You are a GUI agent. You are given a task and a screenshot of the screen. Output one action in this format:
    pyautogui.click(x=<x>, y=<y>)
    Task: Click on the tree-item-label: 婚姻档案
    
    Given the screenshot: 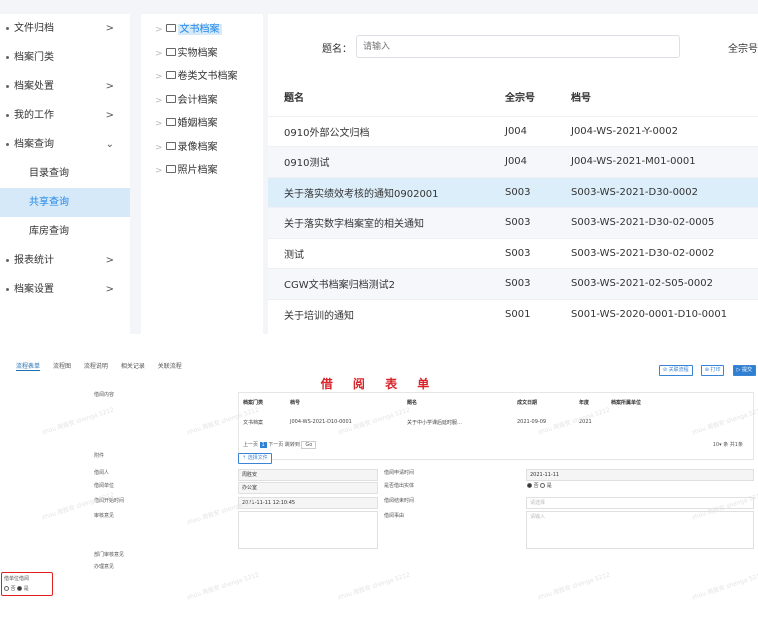 What is the action you would take?
    pyautogui.click(x=197, y=123)
    